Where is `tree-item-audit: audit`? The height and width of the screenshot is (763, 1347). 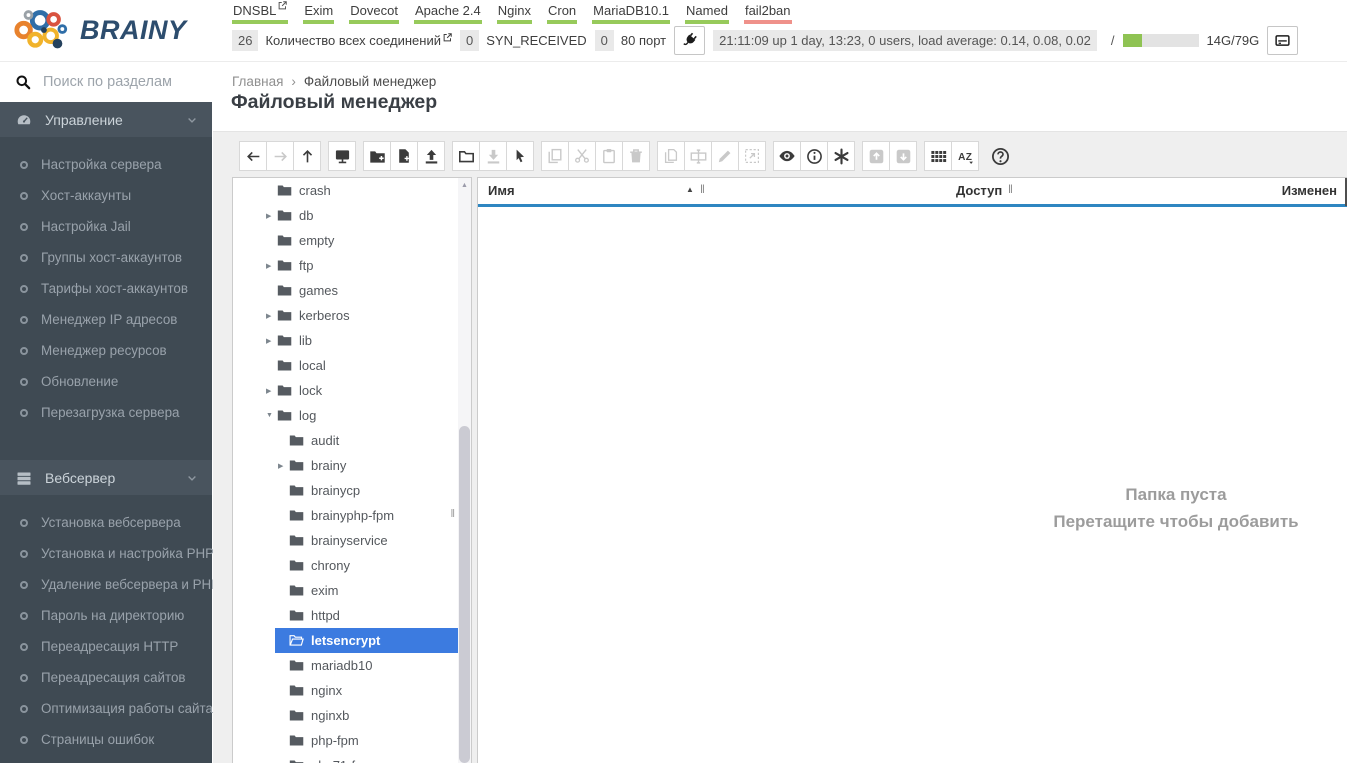 tree-item-audit: audit is located at coordinates (352, 440).